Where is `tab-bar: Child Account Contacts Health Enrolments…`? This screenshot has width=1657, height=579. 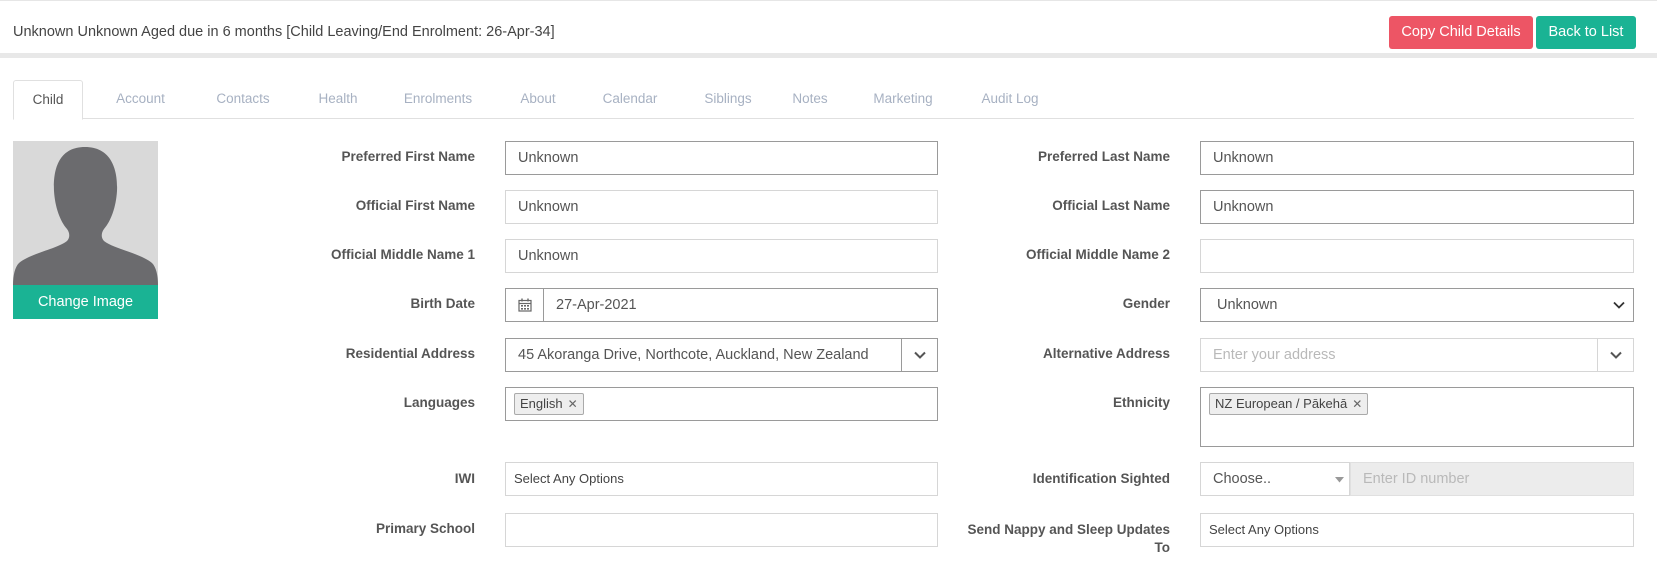
tab-bar: Child Account Contacts Health Enrolments… is located at coordinates (823, 100).